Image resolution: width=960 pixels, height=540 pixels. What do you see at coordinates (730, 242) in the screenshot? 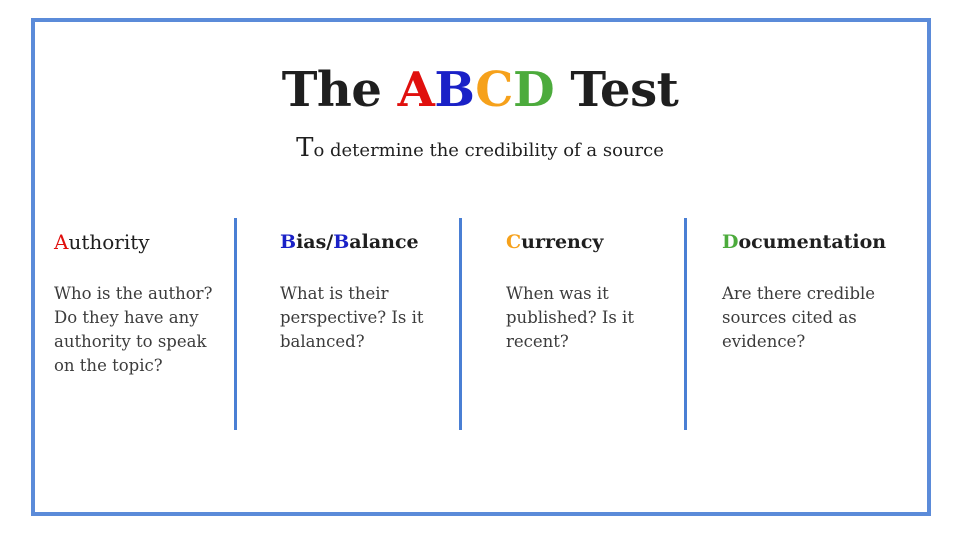
I see `heading-letter-d: D` at bounding box center [730, 242].